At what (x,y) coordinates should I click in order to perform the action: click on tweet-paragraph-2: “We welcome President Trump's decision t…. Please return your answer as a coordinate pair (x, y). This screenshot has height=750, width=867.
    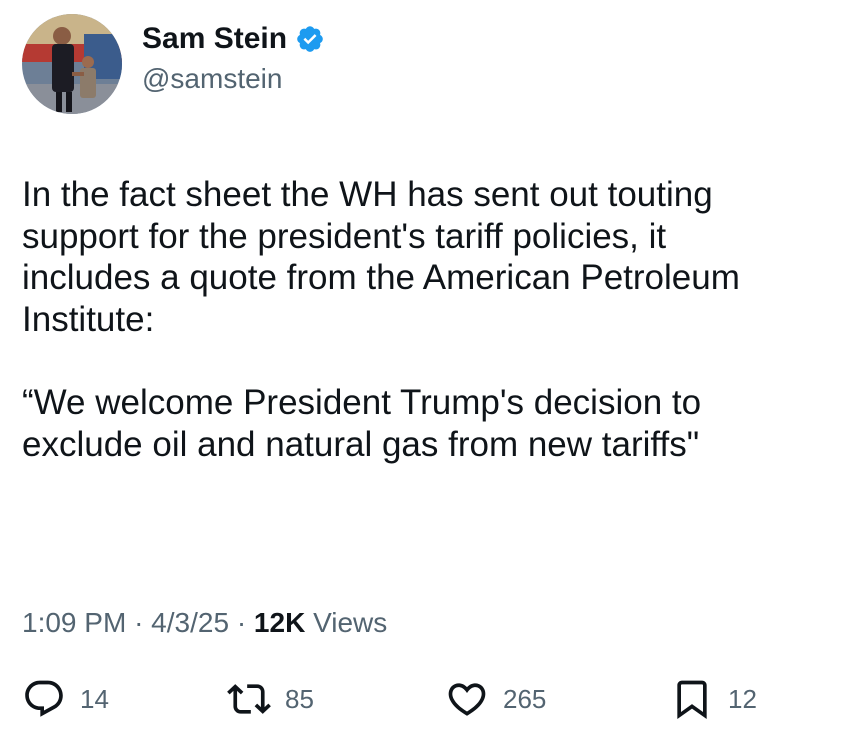
    Looking at the image, I should click on (362, 423).